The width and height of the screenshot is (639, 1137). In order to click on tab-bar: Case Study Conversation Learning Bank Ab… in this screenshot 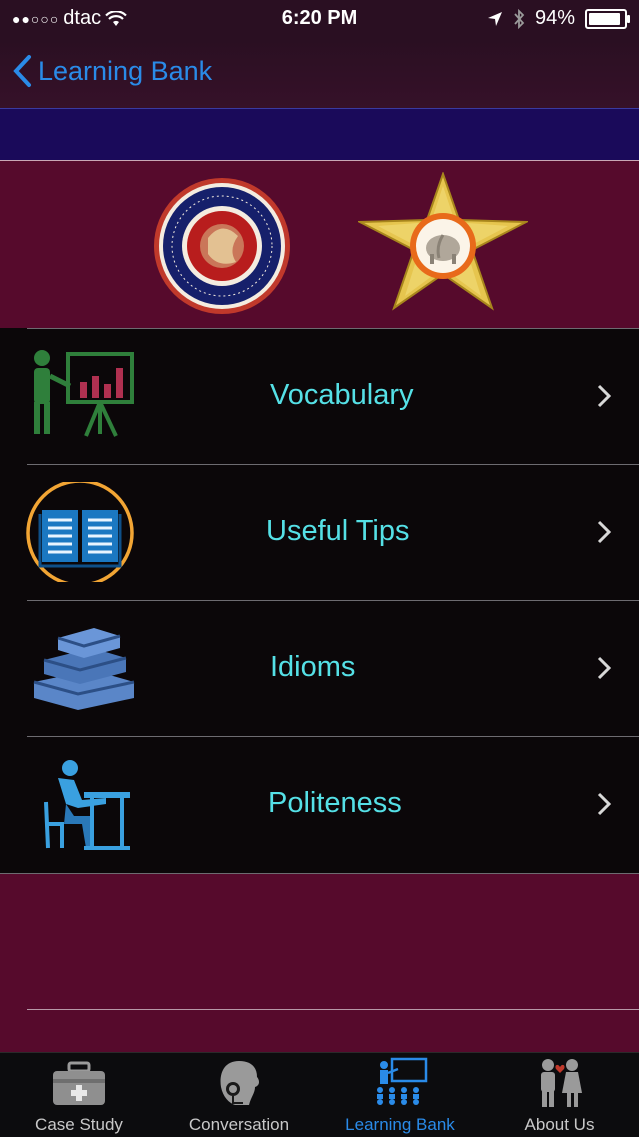, I will do `click(319, 1094)`.